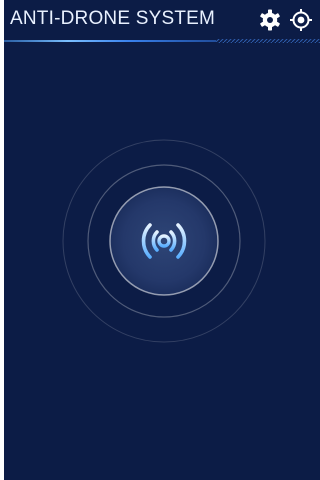  I want to click on settings-button, so click(270, 20).